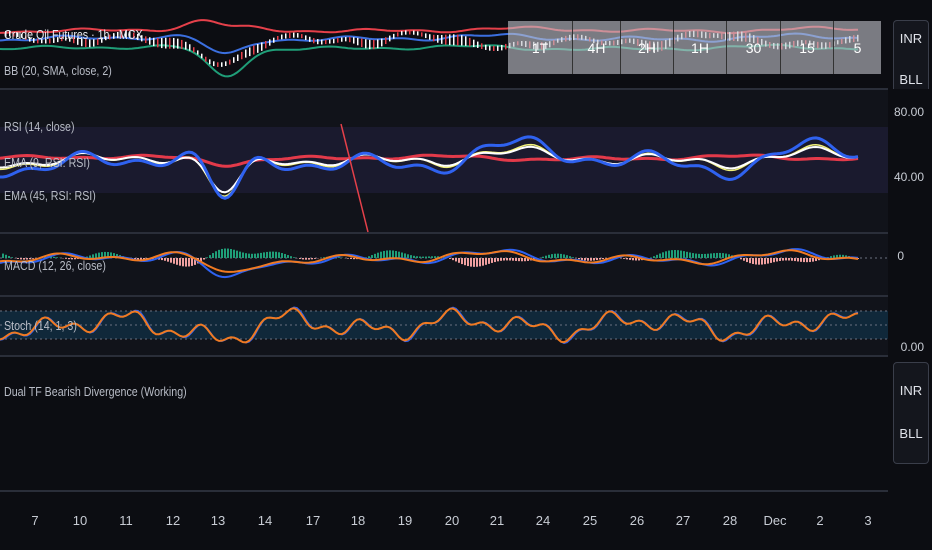 This screenshot has width=932, height=550. I want to click on rsi-legend: RSI (14, close), so click(39, 126).